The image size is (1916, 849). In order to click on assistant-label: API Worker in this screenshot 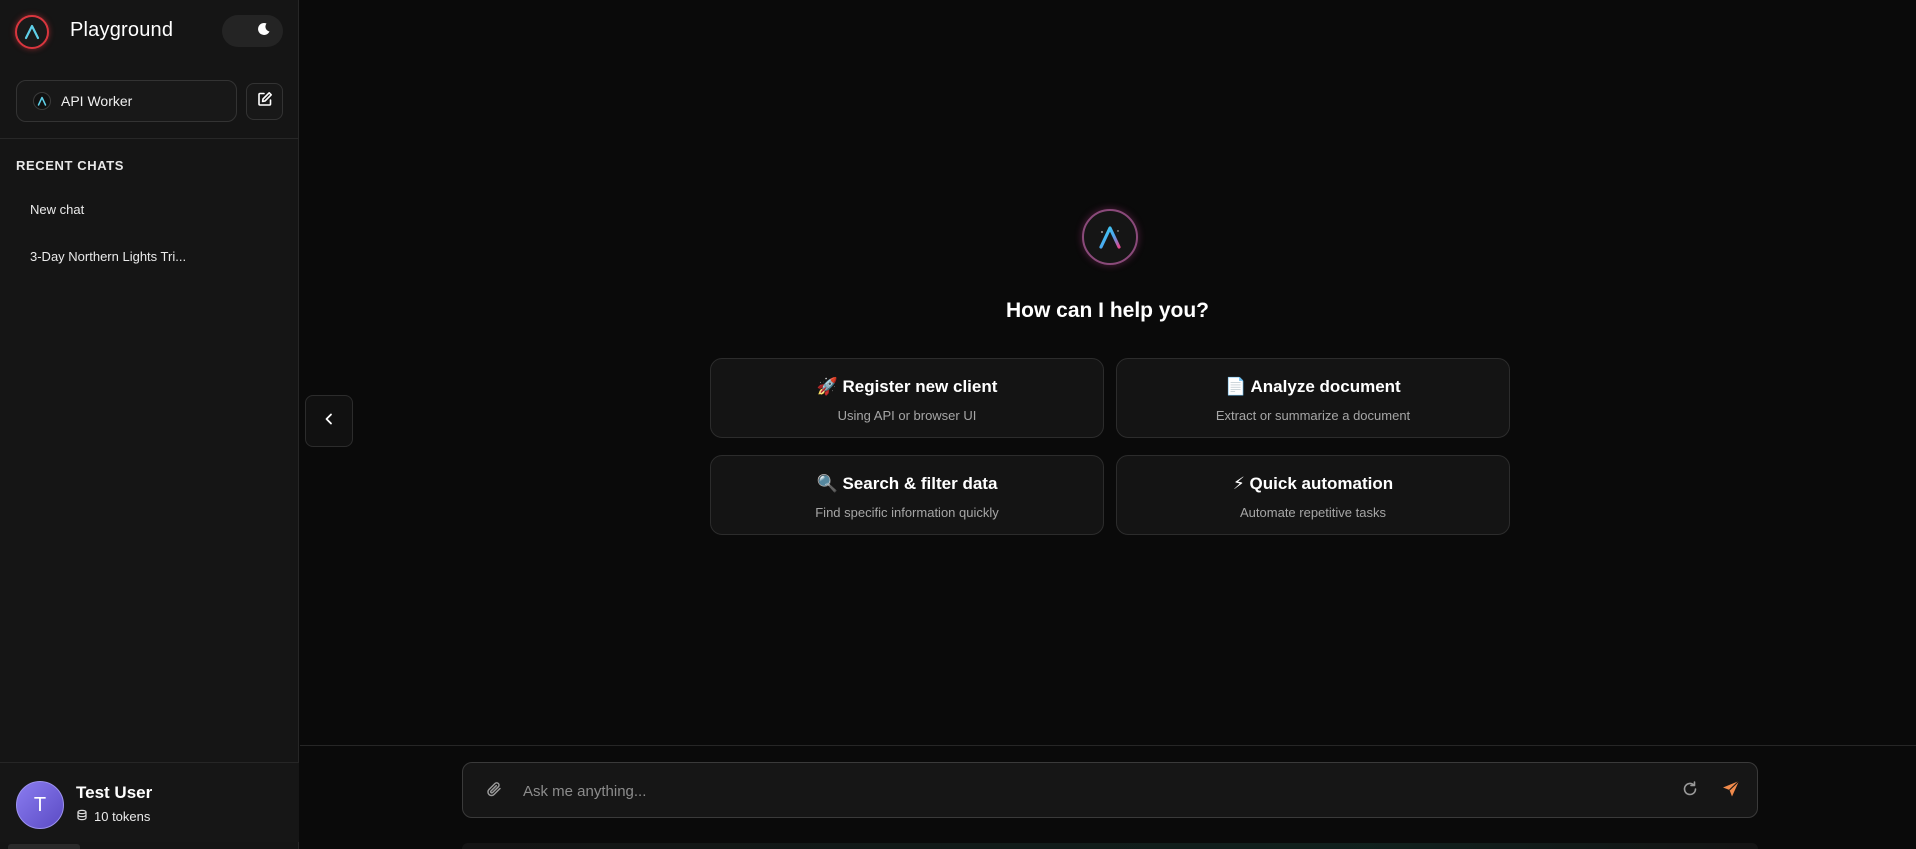, I will do `click(97, 101)`.